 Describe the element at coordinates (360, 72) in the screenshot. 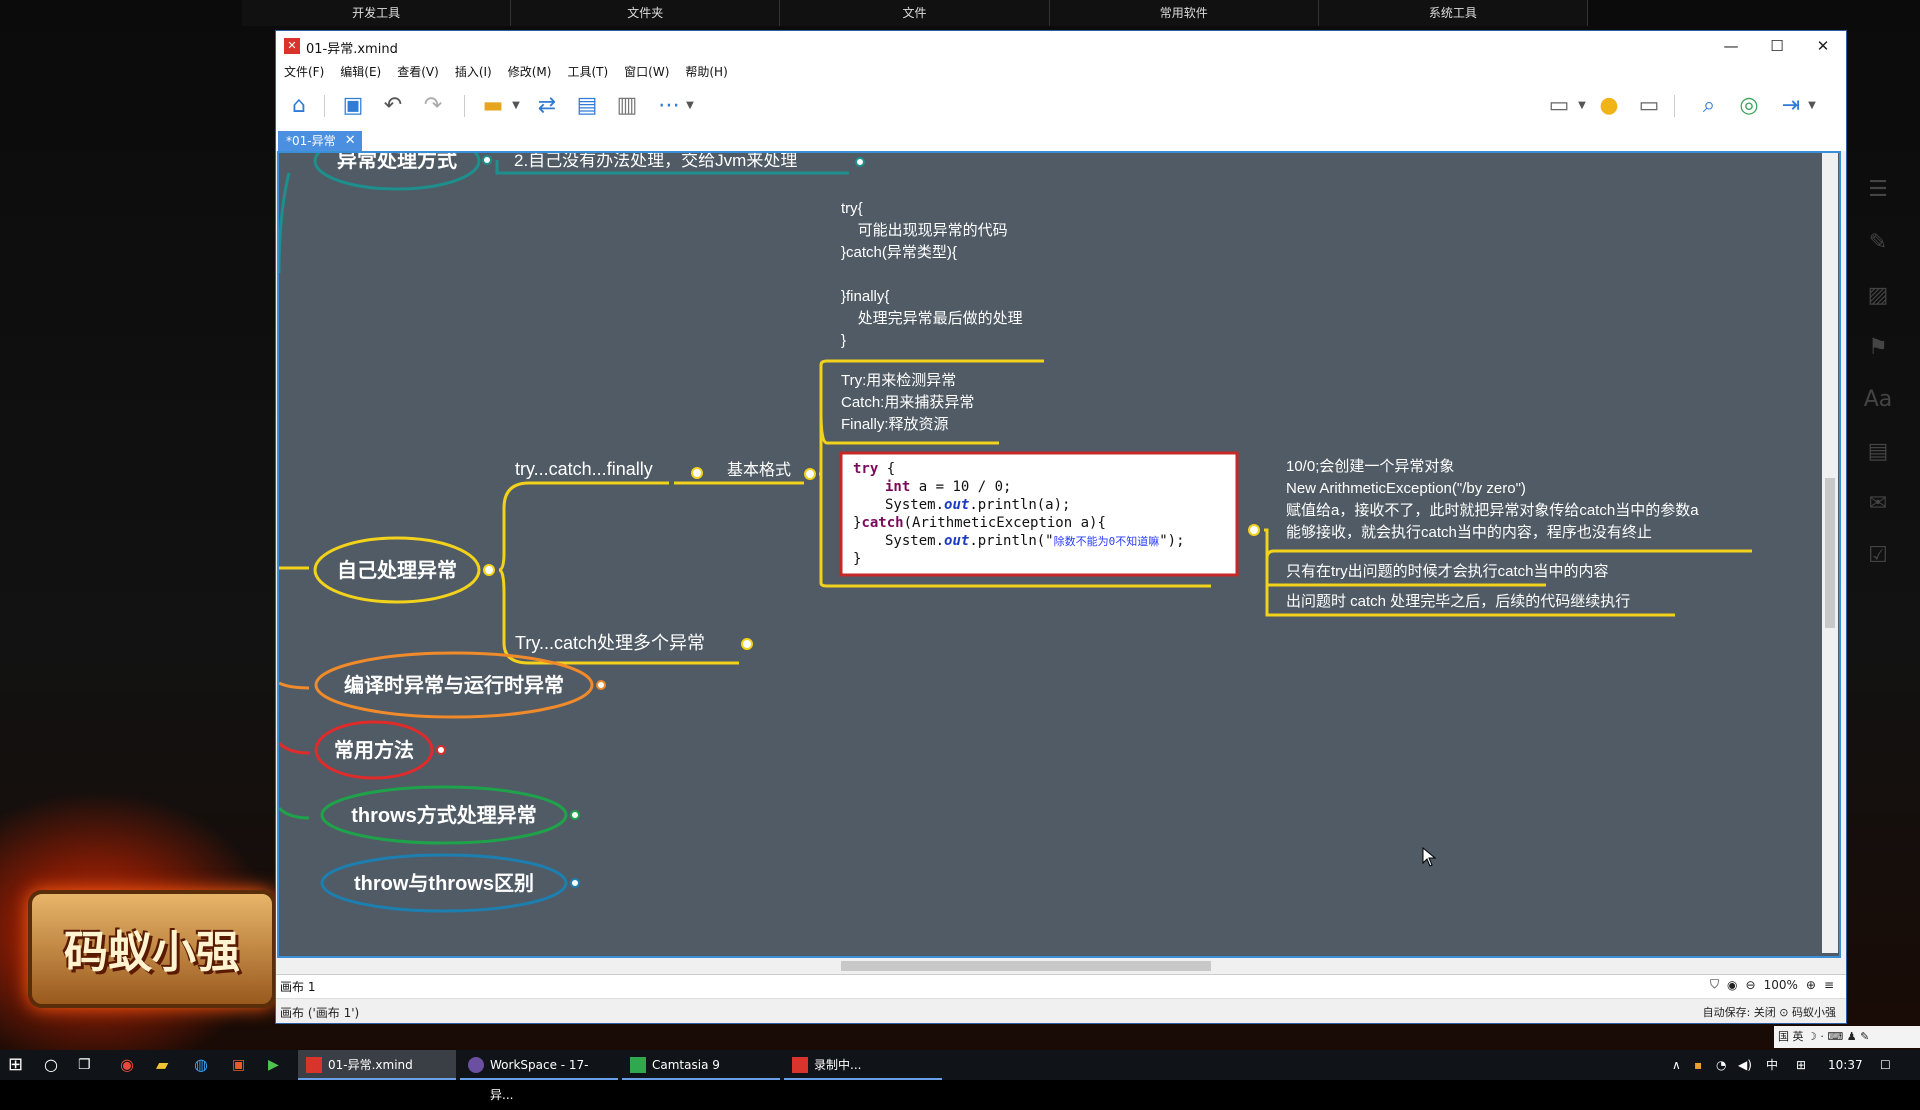

I see `menu-edit: 编辑(E)` at that location.